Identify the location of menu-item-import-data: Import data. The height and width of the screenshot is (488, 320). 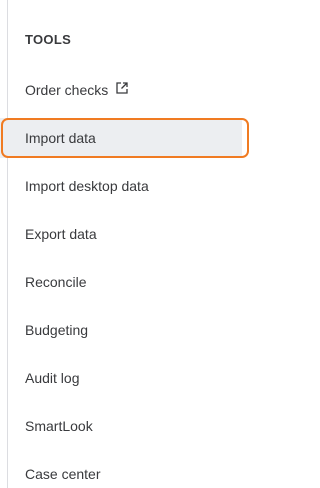
(124, 138).